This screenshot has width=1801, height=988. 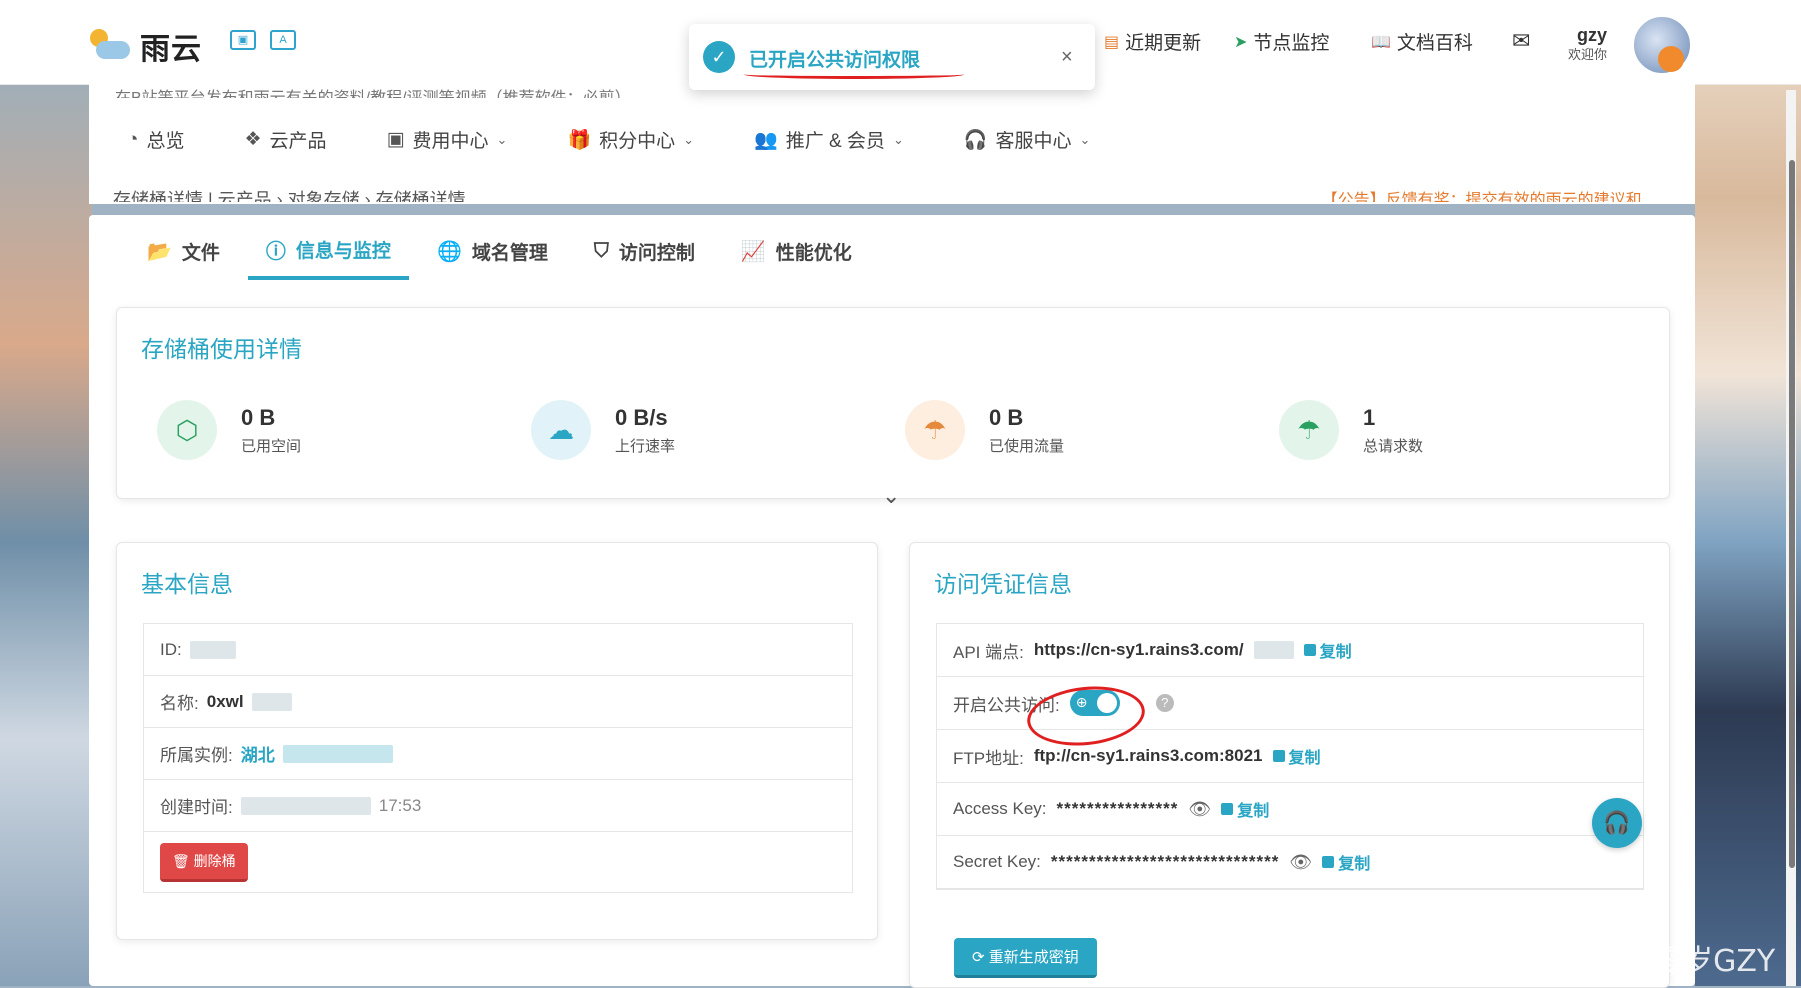 I want to click on chart-line-icon: 📈, so click(x=753, y=252).